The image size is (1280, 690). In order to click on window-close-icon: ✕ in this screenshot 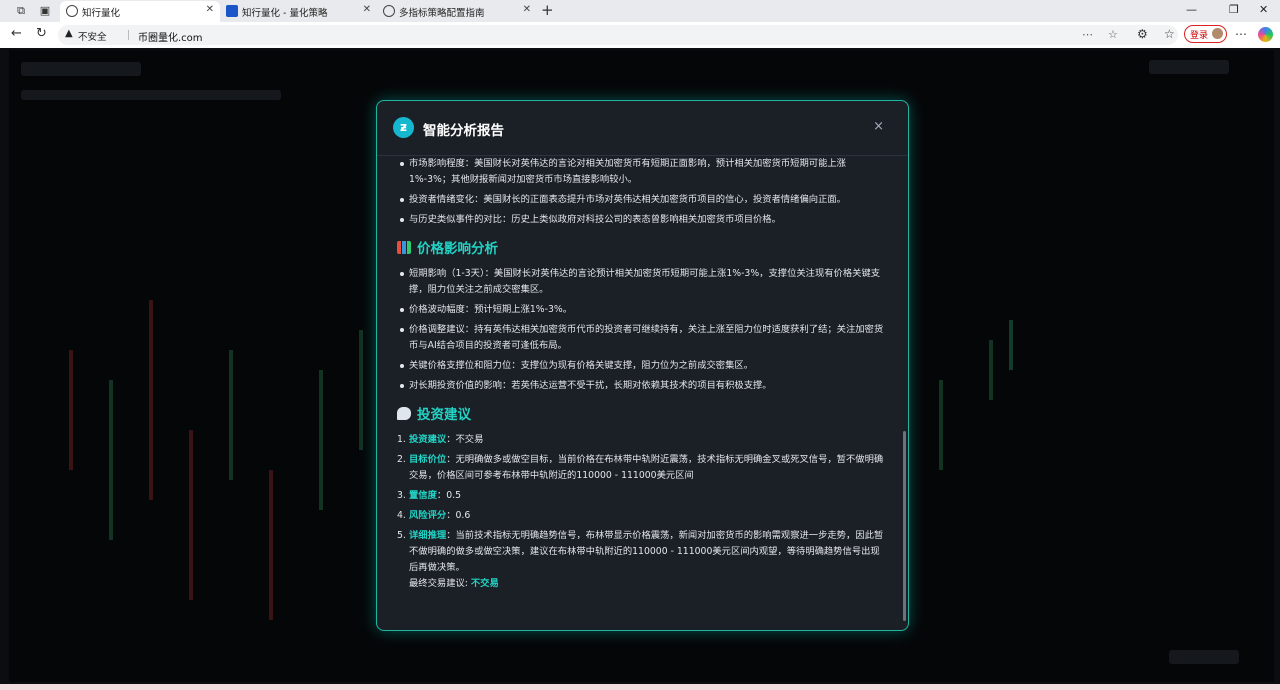, I will do `click(1263, 9)`.